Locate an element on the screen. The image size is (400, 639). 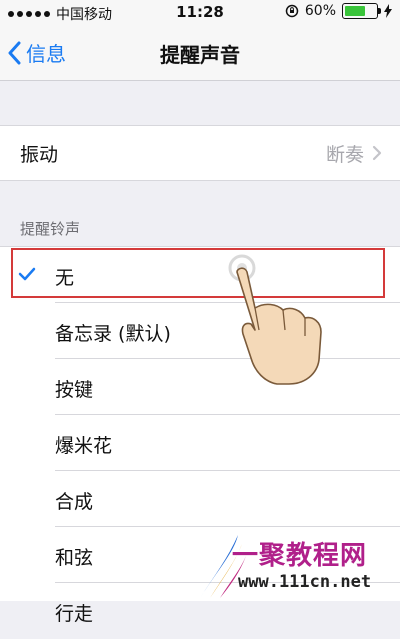
tone-label: 爆米花 is located at coordinates (84, 446).